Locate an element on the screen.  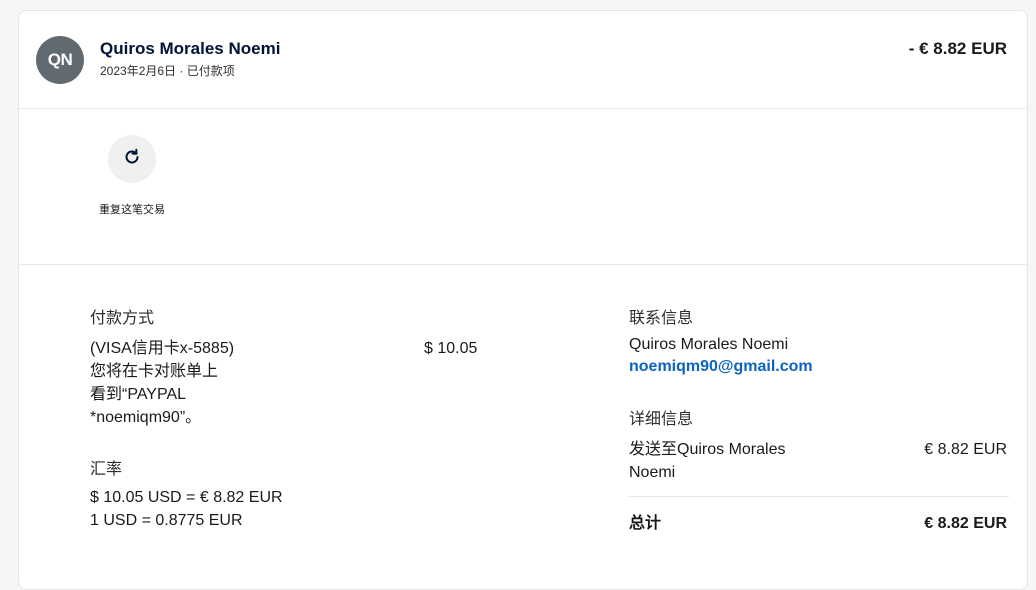
transaction-amount: - € 8.82 EUR is located at coordinates (957, 48).